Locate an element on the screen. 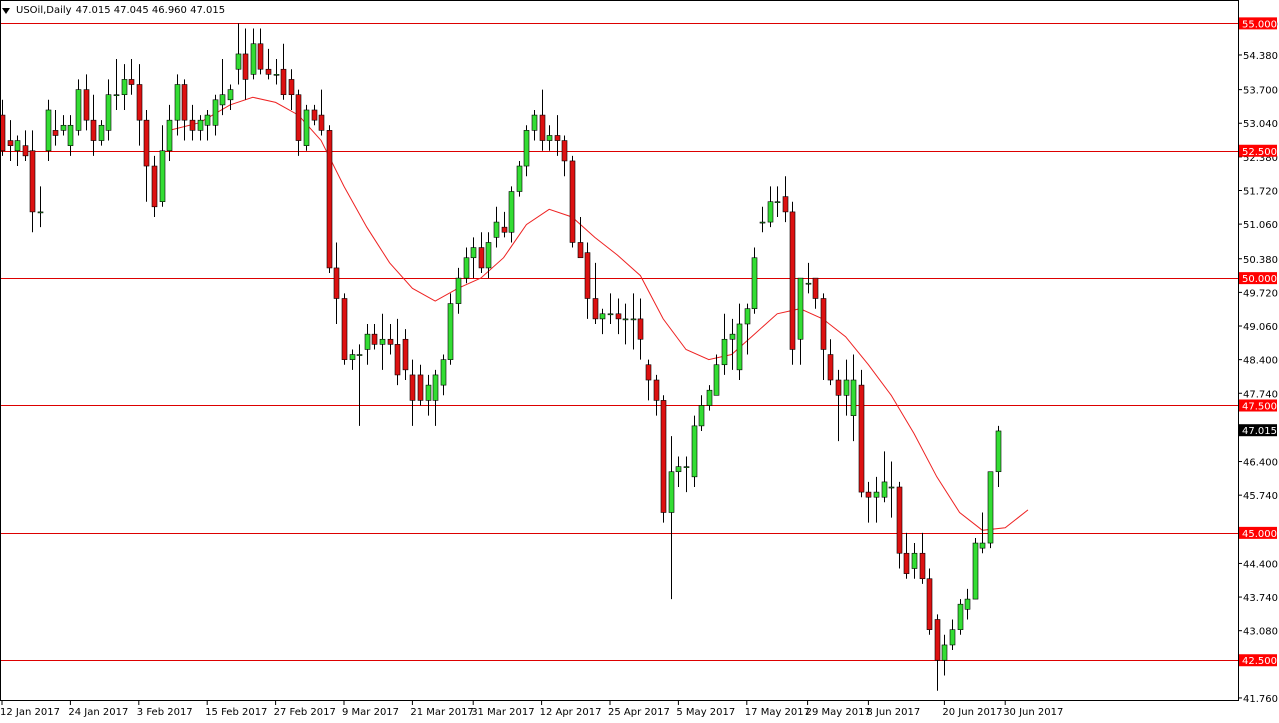  x-axis-tick-label: 15 Feb 2017 is located at coordinates (236, 712).